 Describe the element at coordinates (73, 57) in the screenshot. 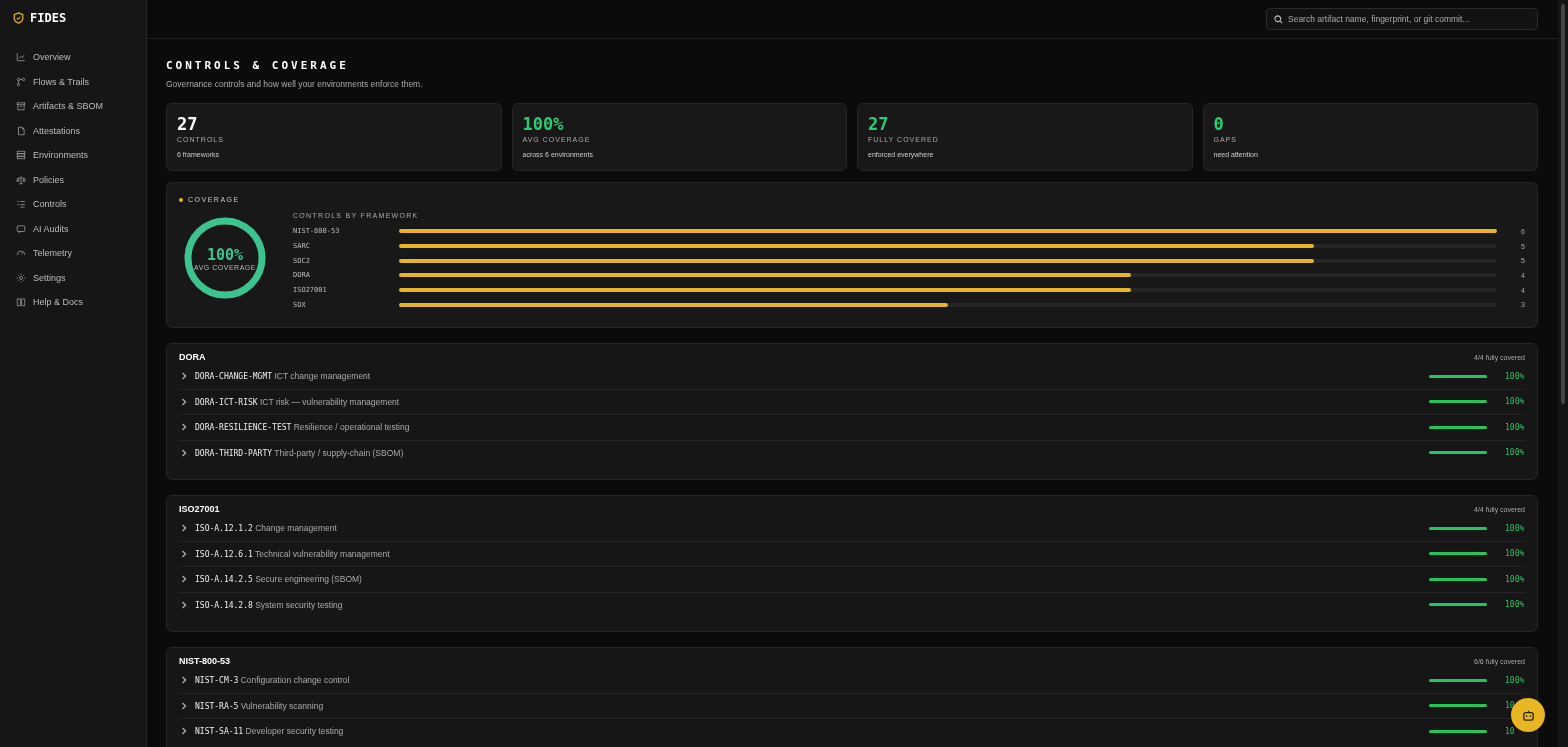

I see `sidebar-item: Overview` at that location.